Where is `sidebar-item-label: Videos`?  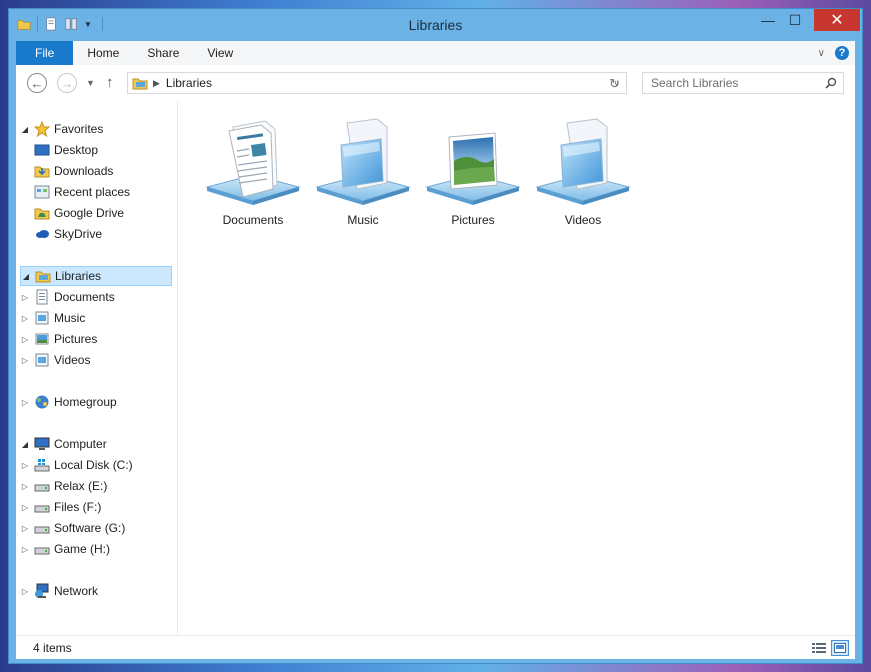
sidebar-item-label: Videos is located at coordinates (72, 360).